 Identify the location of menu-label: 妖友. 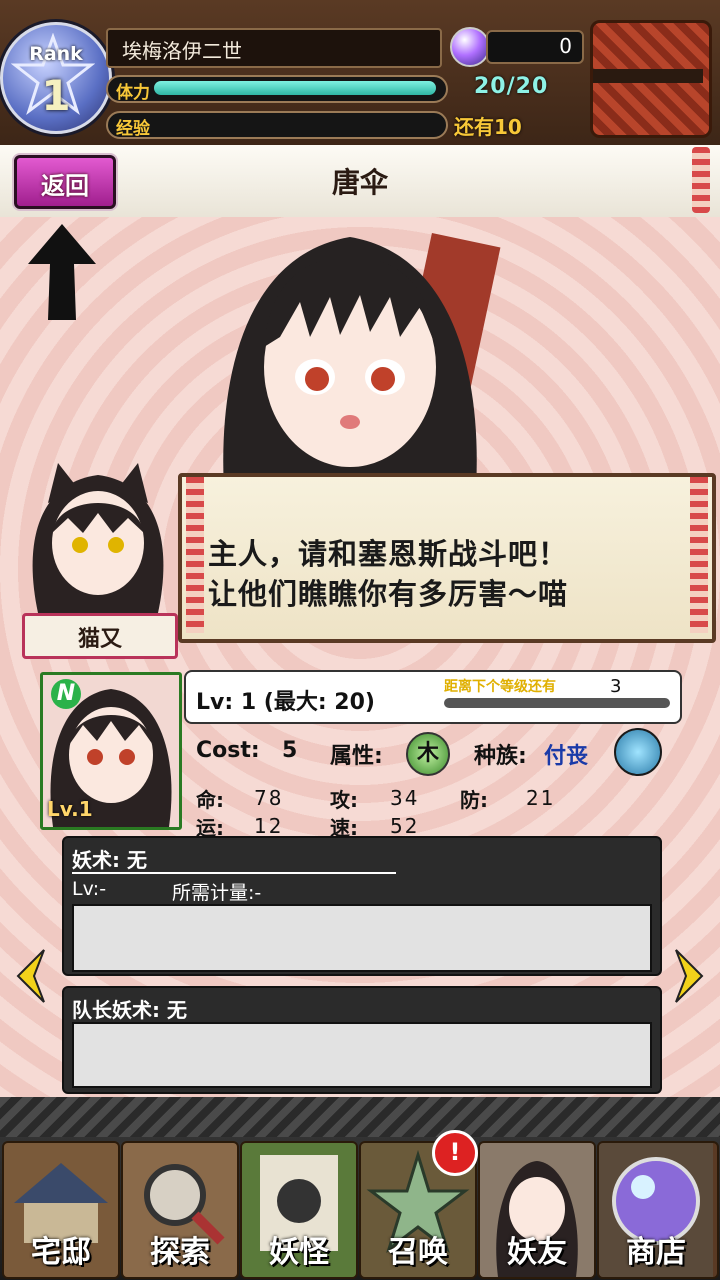
(537, 1252).